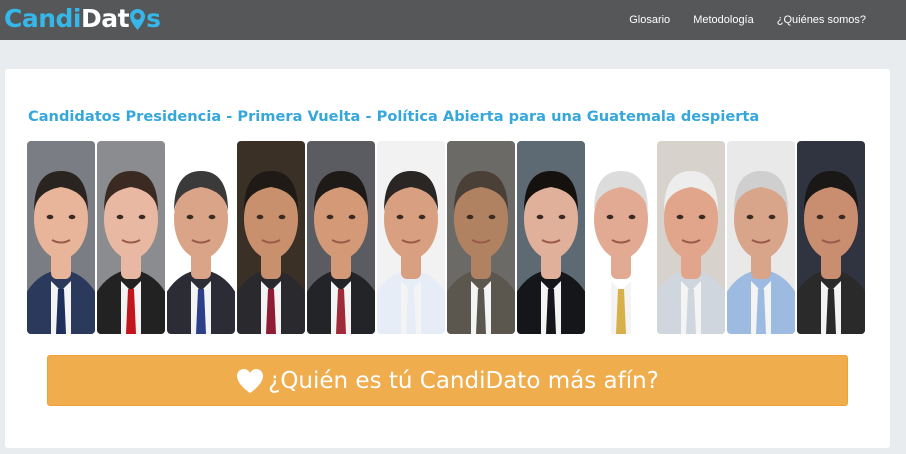  I want to click on nav-link-glosario: Glosario, so click(649, 20).